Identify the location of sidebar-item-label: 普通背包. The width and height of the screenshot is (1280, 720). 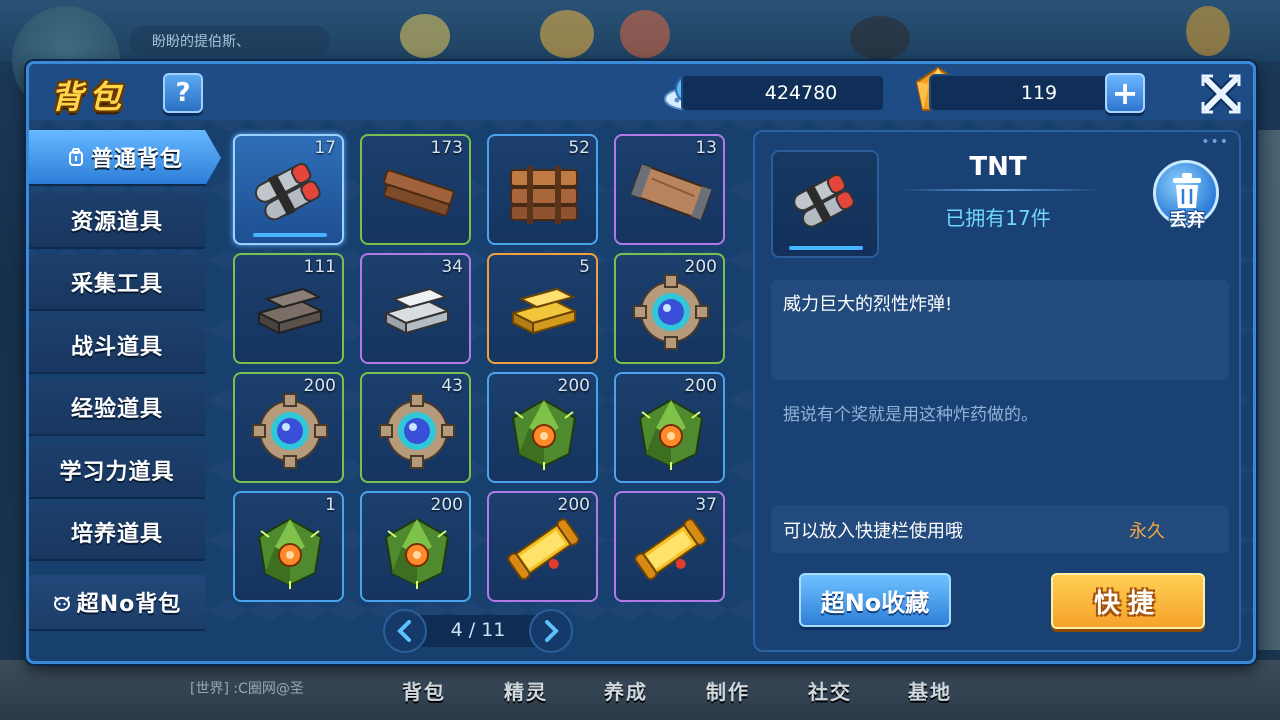
(136, 159).